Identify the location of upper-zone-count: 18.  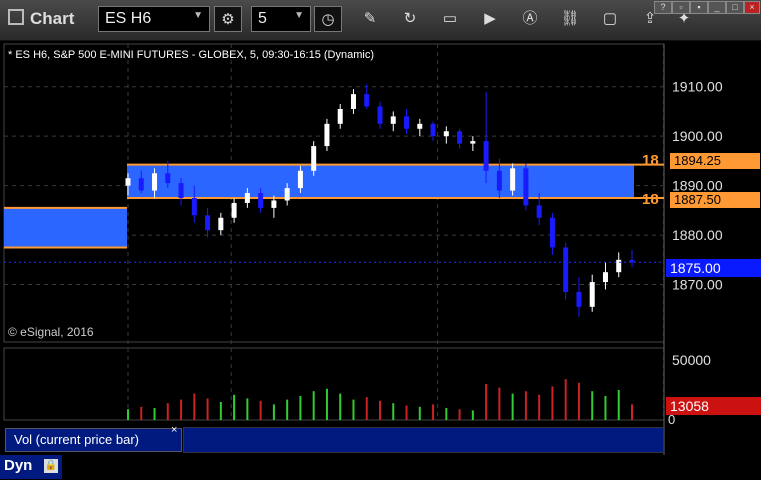
(650, 160).